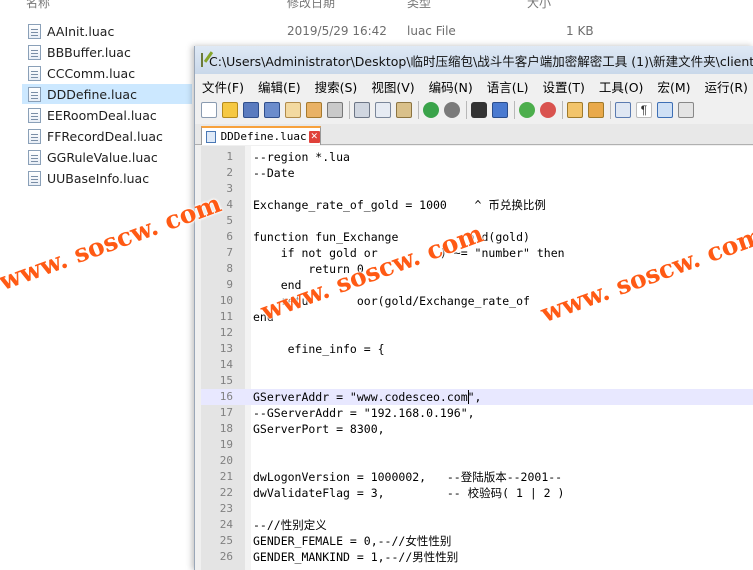  Describe the element at coordinates (479, 109) in the screenshot. I see `find-icon` at that location.